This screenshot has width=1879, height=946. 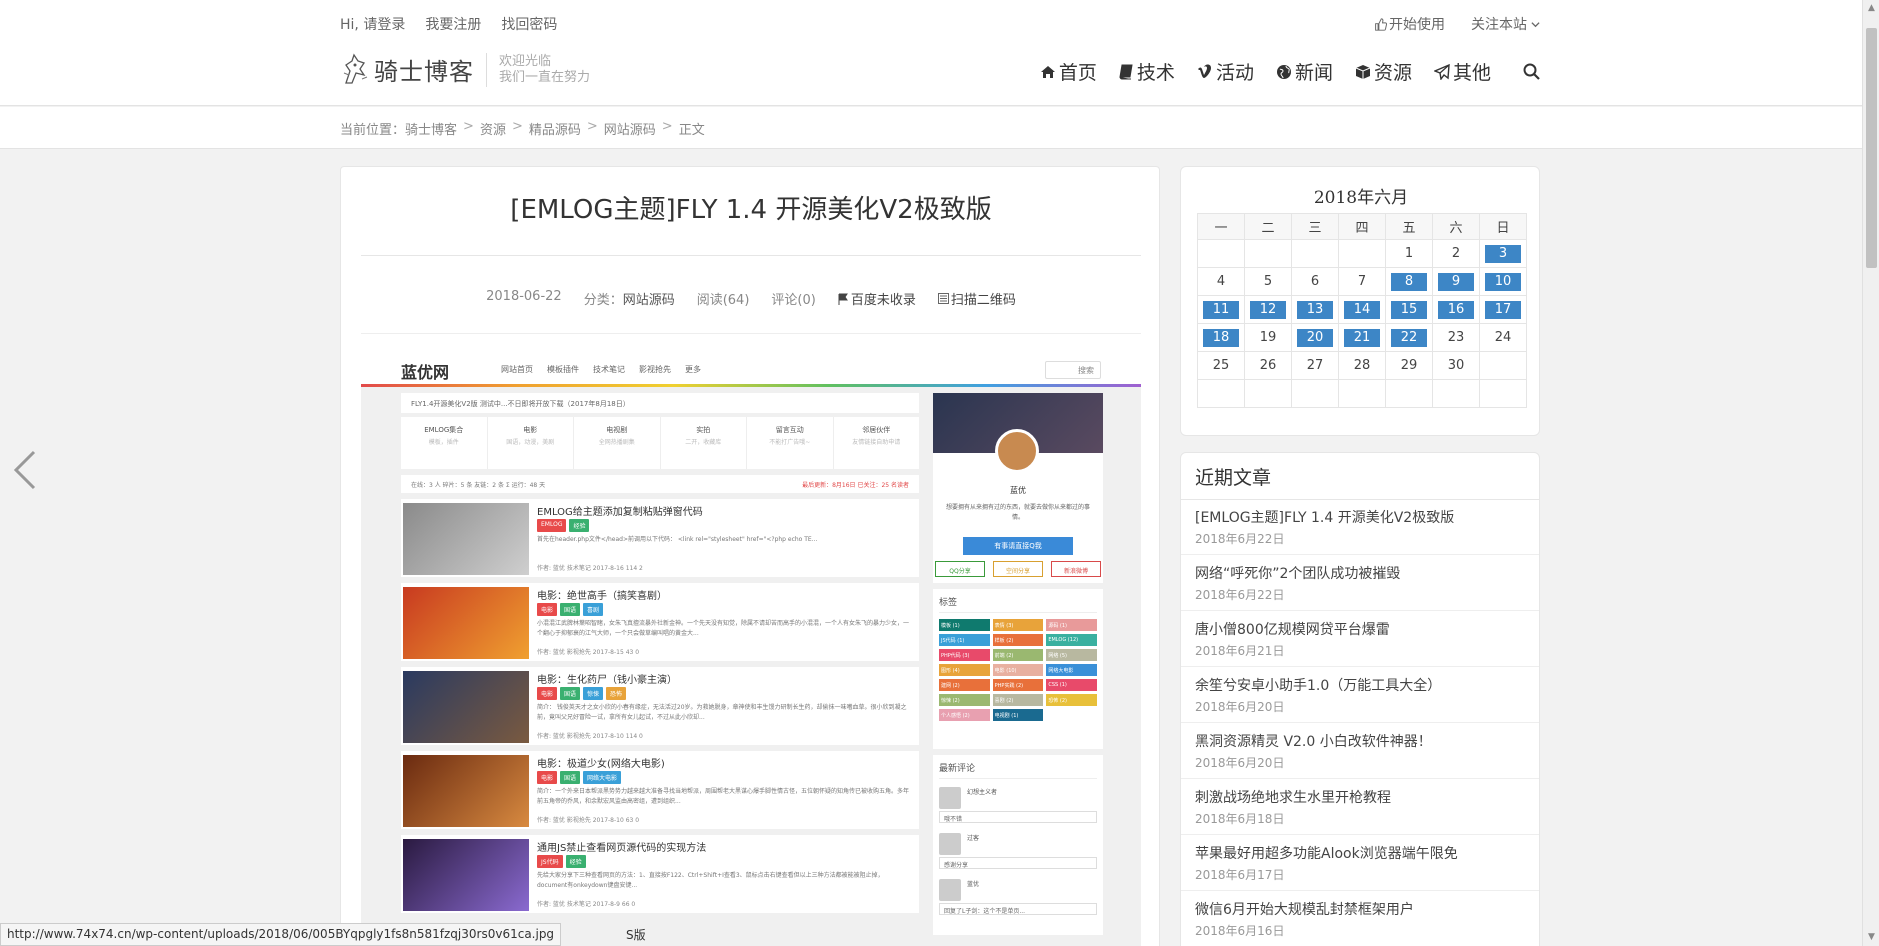 I want to click on preview-icon-item: 实拍 二开，收藏库, so click(x=704, y=443).